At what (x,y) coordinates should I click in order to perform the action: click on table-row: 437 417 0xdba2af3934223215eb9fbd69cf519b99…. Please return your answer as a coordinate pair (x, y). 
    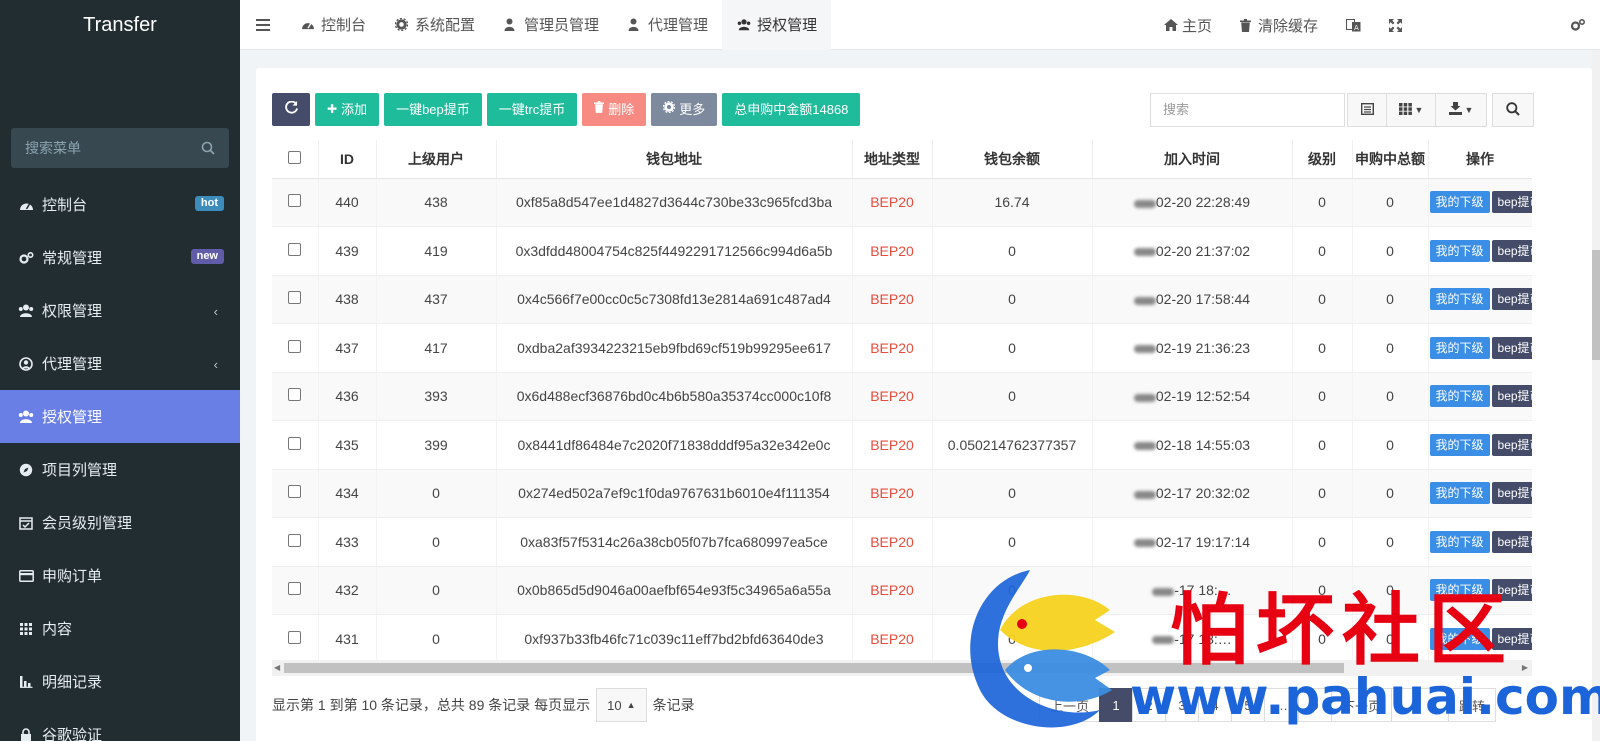
    Looking at the image, I should click on (902, 348).